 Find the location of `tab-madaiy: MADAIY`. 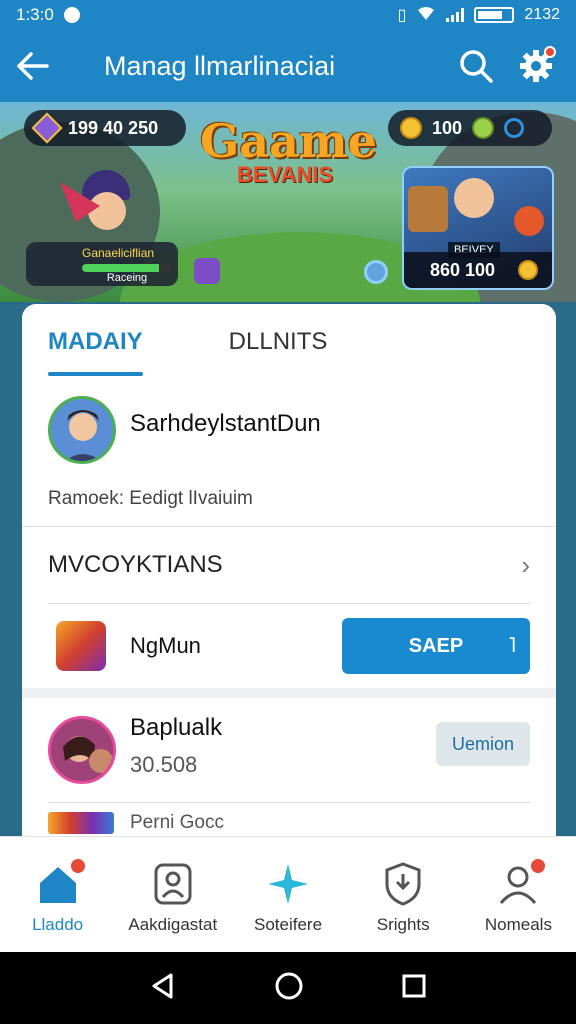

tab-madaiy: MADAIY is located at coordinates (95, 342).